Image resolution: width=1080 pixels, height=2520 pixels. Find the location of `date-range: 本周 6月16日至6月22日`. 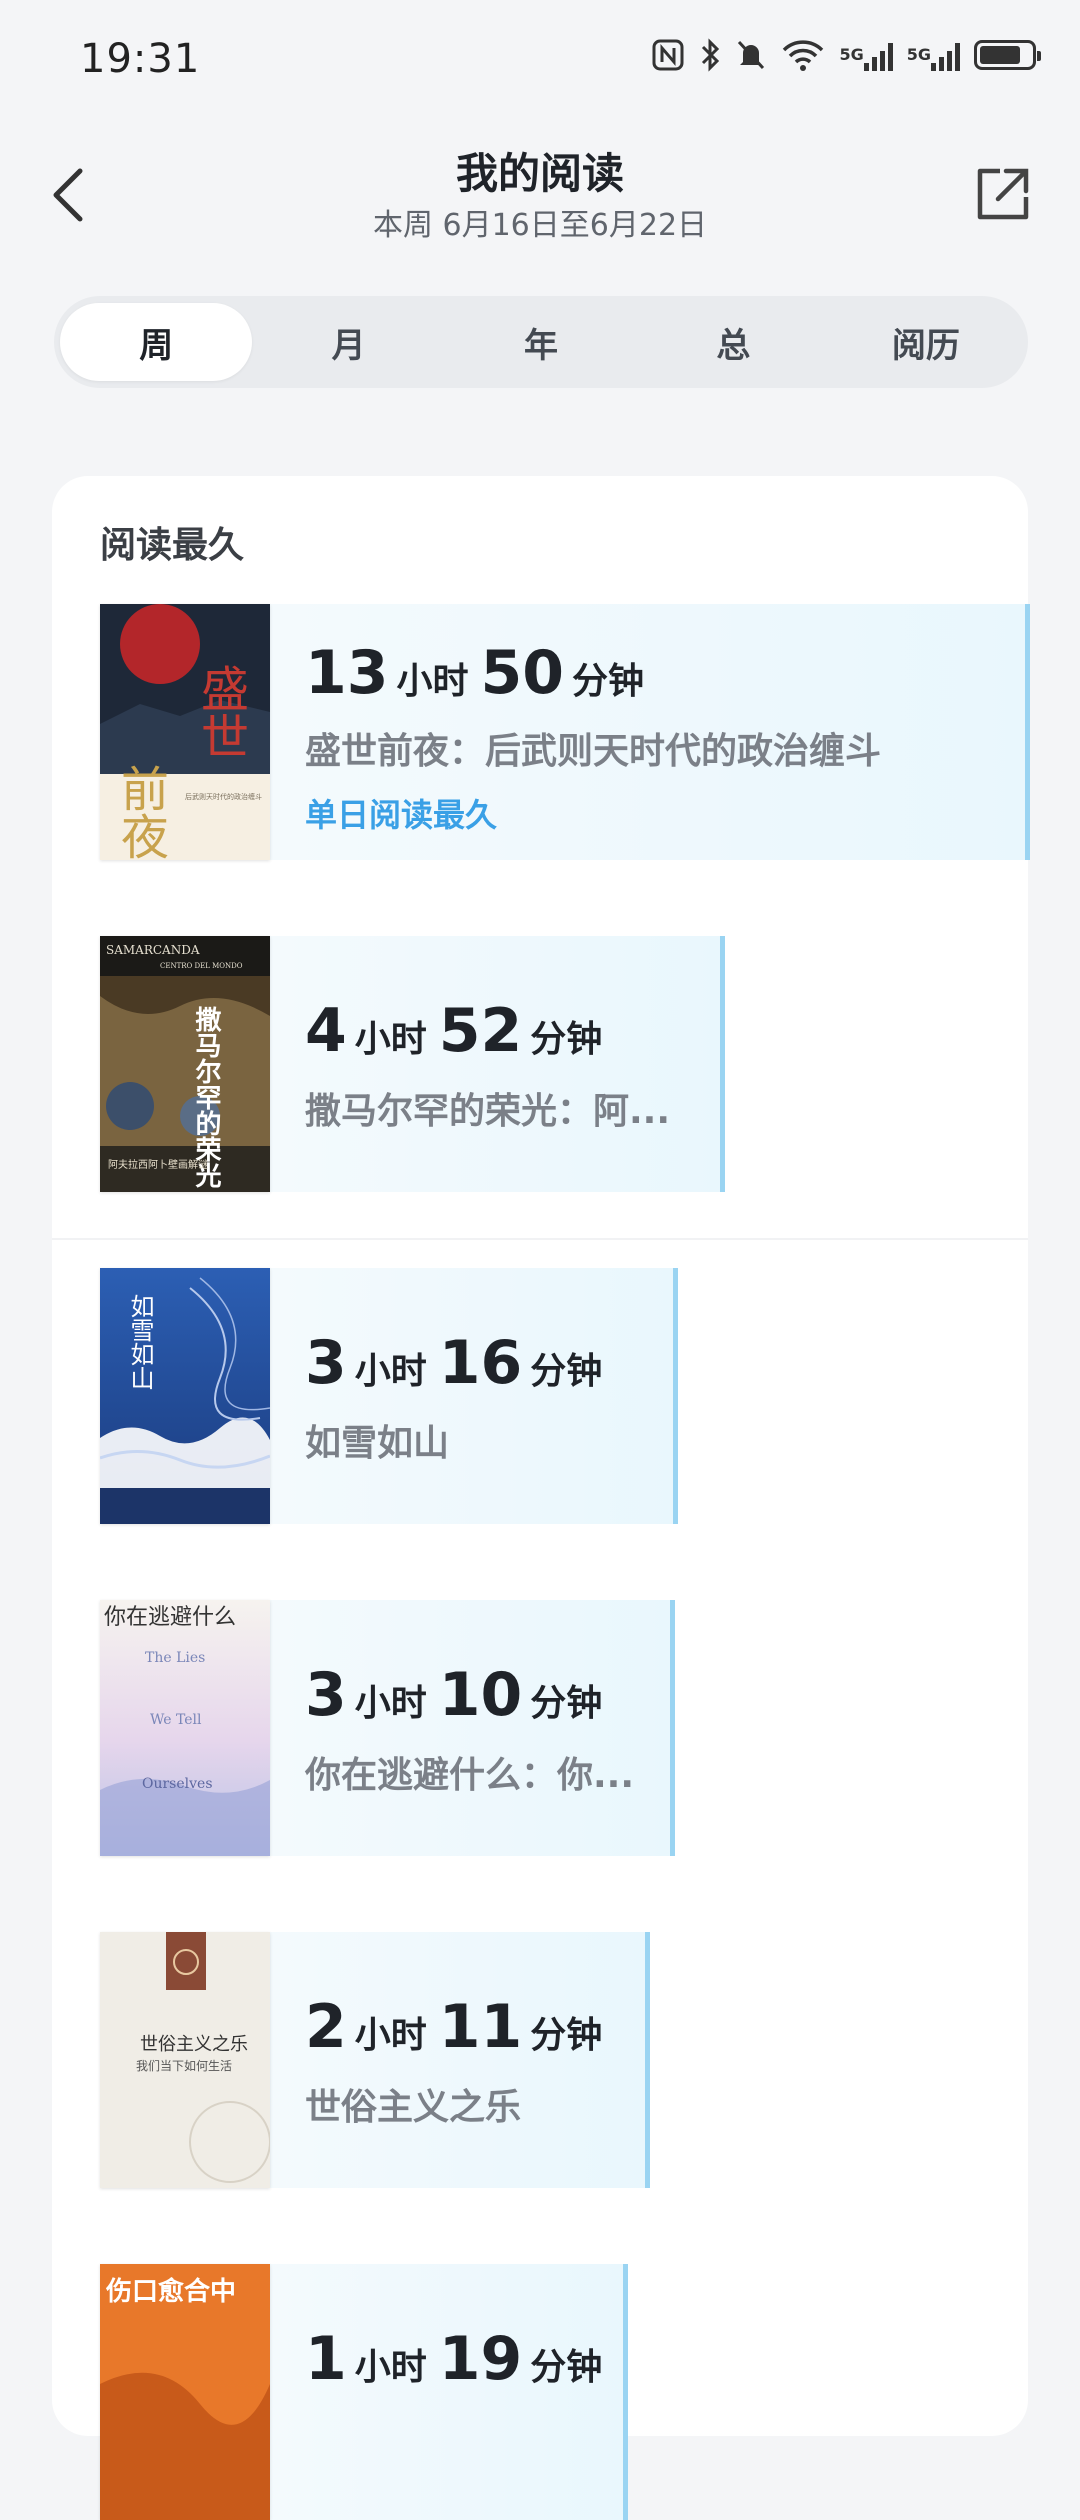

date-range: 本周 6月16日至6月22日 is located at coordinates (540, 225).